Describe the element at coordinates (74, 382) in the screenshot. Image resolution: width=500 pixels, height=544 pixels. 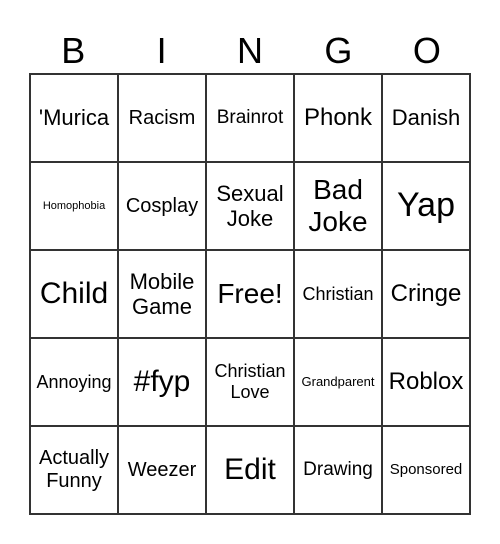
I see `bingo-cell: Annoying` at that location.